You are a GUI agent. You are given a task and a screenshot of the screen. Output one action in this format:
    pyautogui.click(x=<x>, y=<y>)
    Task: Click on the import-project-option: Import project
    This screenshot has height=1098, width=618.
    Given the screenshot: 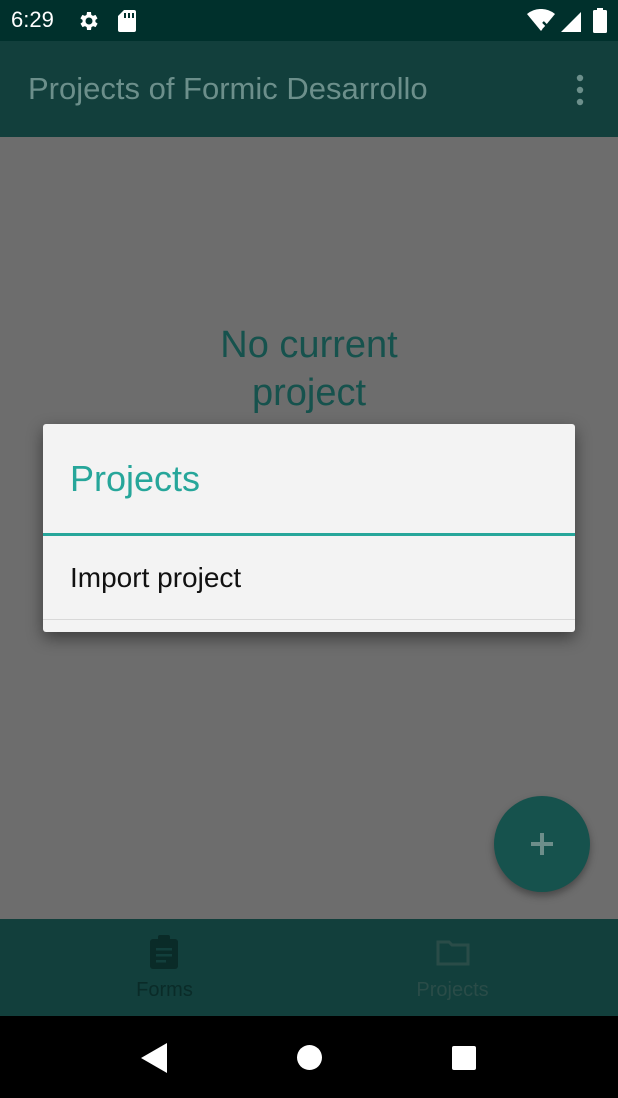 What is the action you would take?
    pyautogui.click(x=309, y=578)
    